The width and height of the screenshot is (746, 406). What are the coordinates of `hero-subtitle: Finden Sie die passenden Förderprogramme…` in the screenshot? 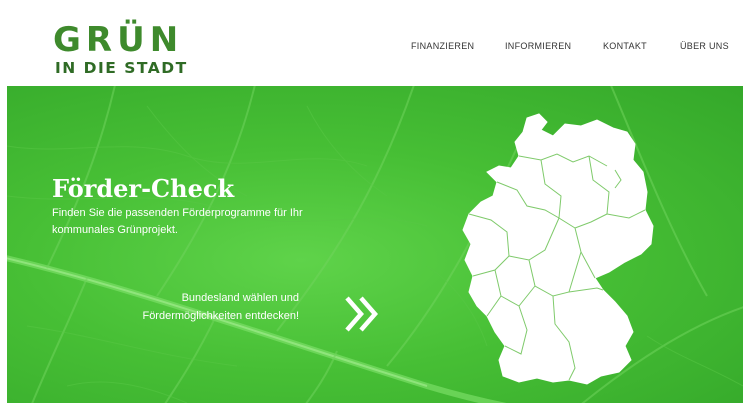 It's located at (177, 221).